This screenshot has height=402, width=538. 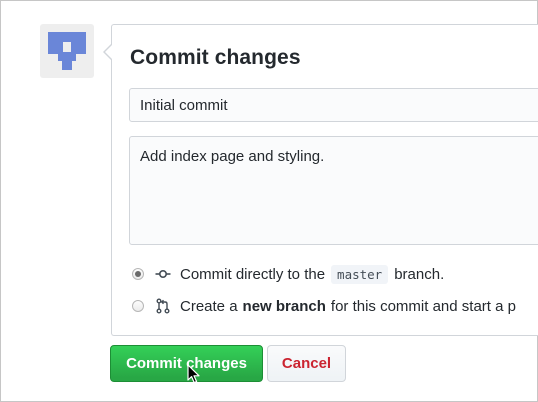 What do you see at coordinates (138, 306) in the screenshot?
I see `radio-new-branch` at bounding box center [138, 306].